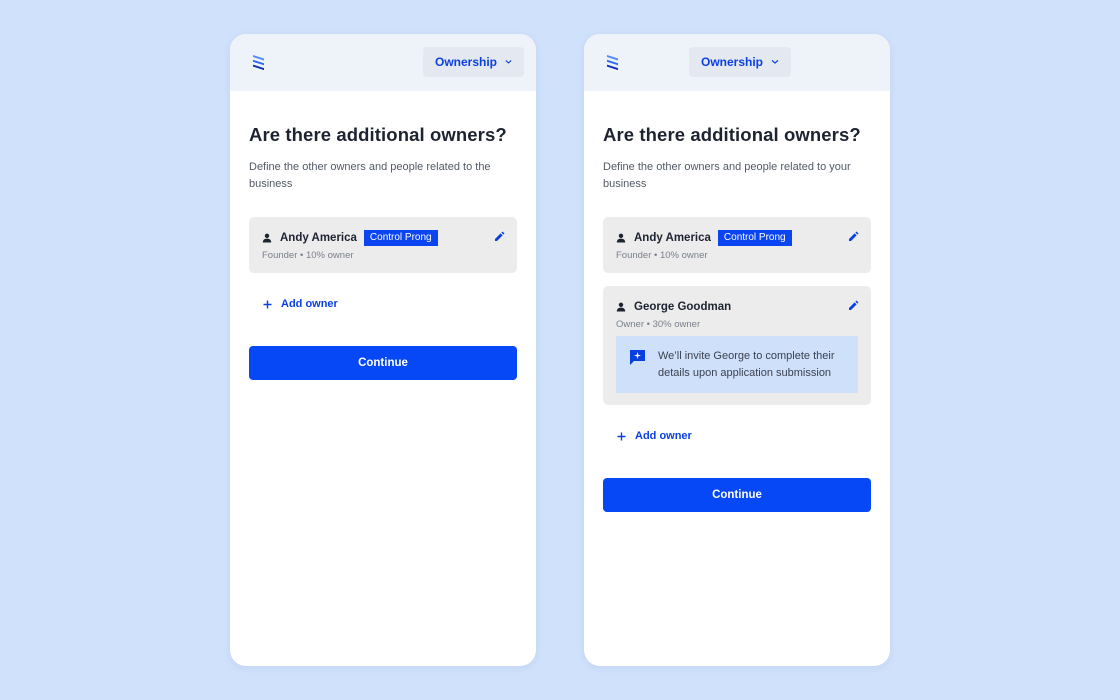 This screenshot has width=1120, height=700. I want to click on sparkle-message-icon, so click(637, 357).